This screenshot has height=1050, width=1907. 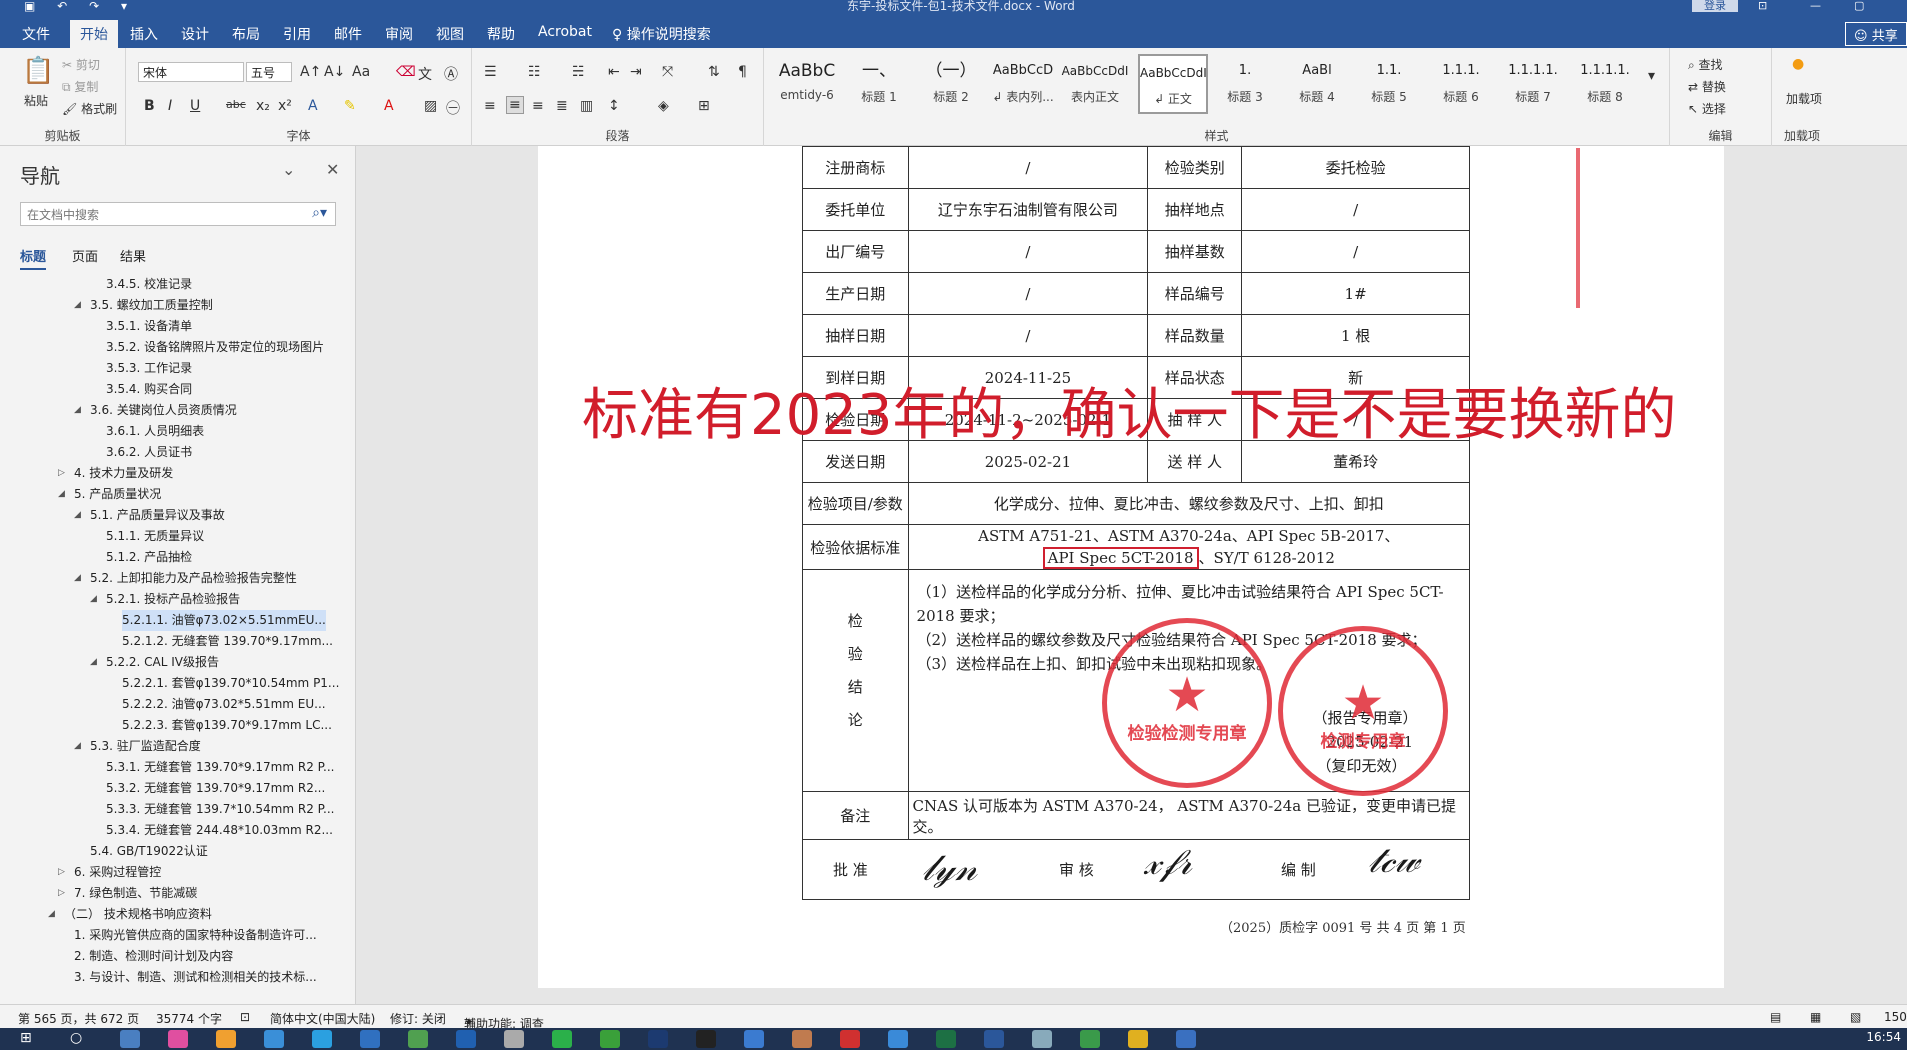 I want to click on nav-heading-item: ▷ 4. 技术力量及研发, so click(x=115, y=473).